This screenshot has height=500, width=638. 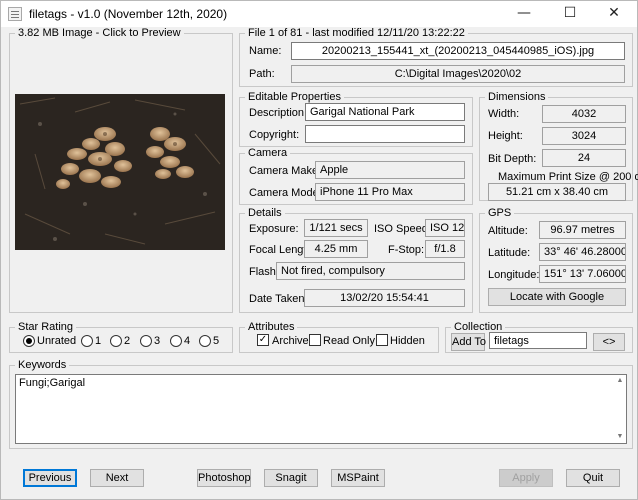 I want to click on rating-label-3: 3, so click(x=157, y=341).